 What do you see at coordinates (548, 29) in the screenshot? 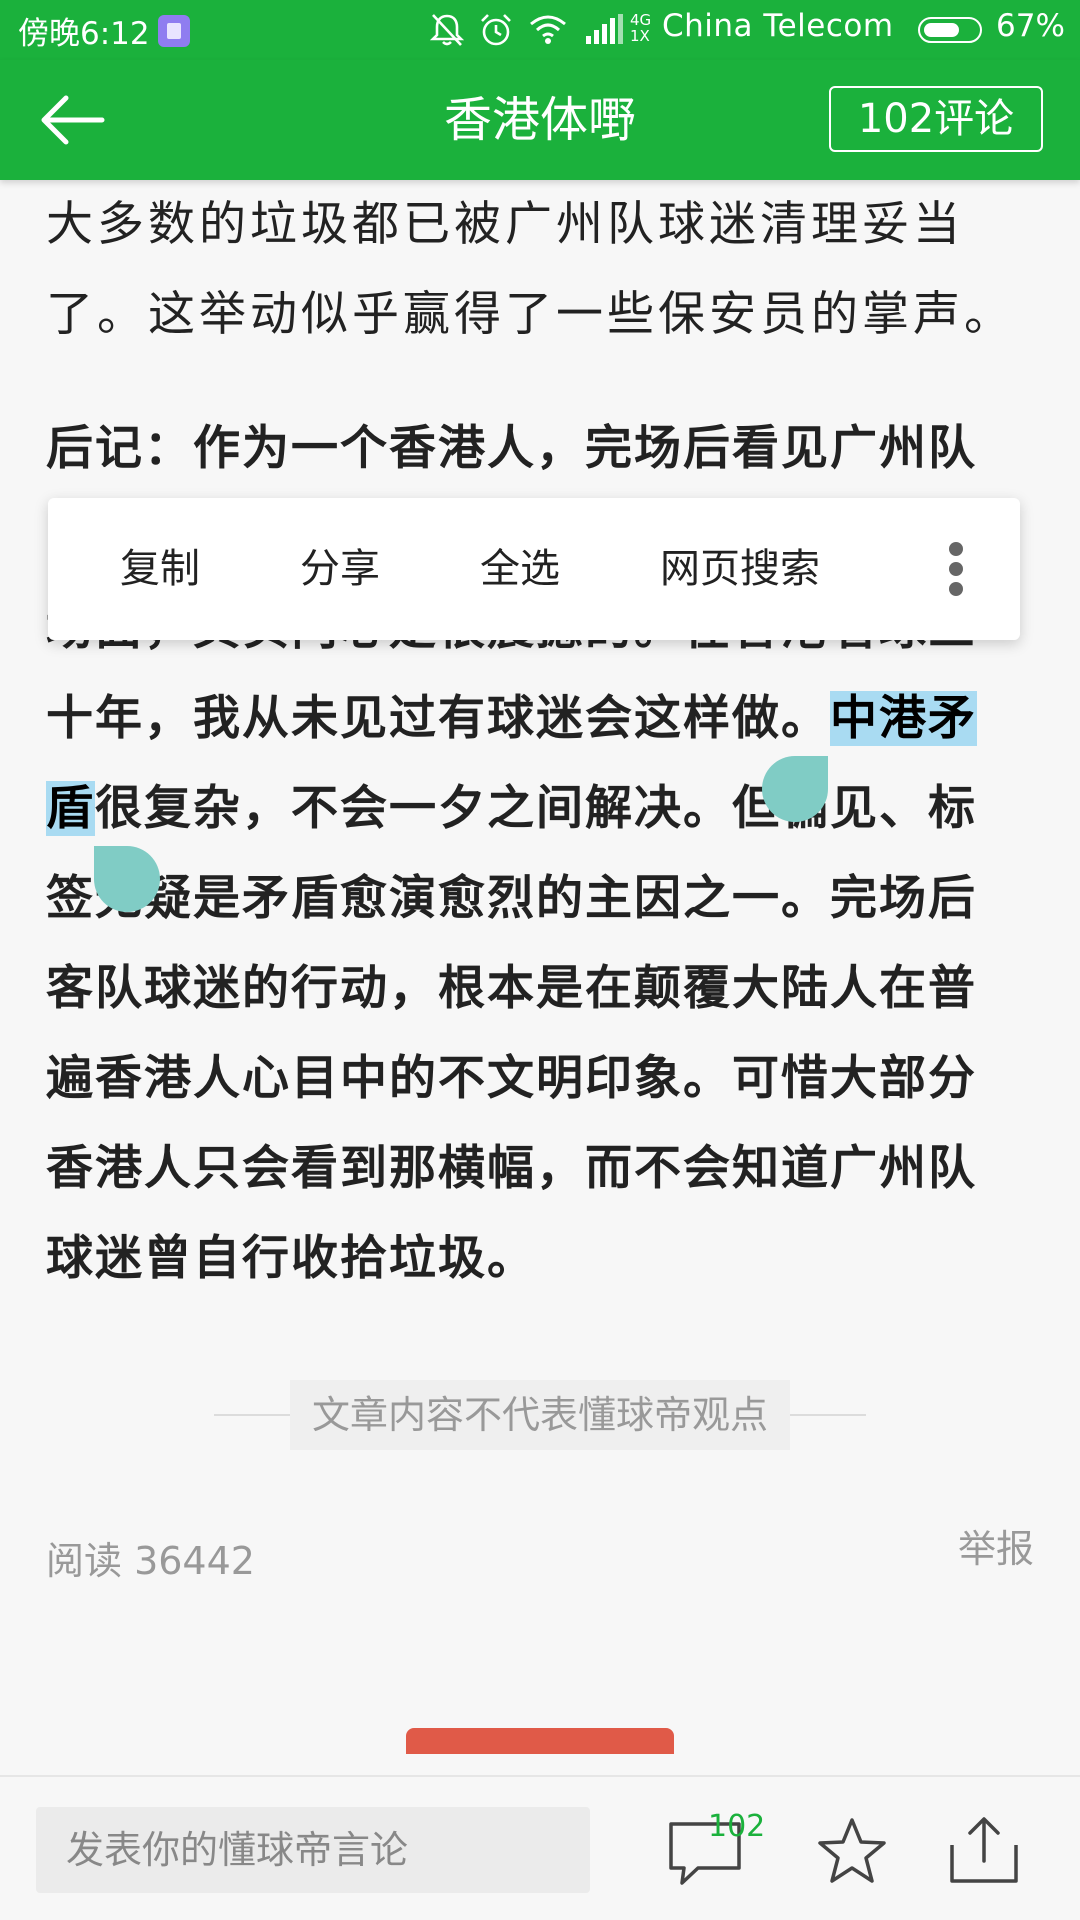
I see `wifi-icon` at bounding box center [548, 29].